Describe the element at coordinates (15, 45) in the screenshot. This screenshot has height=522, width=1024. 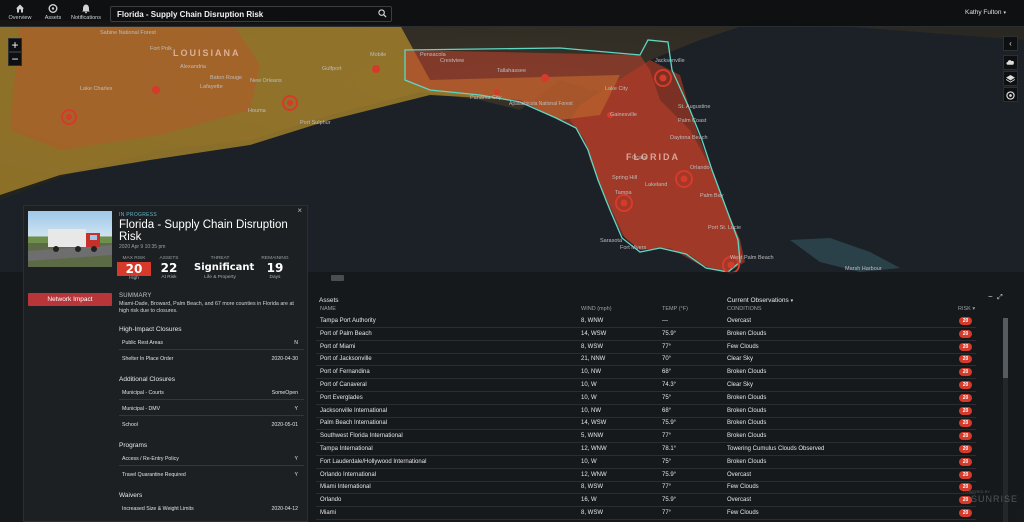
I see `zoom-in-button: +` at that location.